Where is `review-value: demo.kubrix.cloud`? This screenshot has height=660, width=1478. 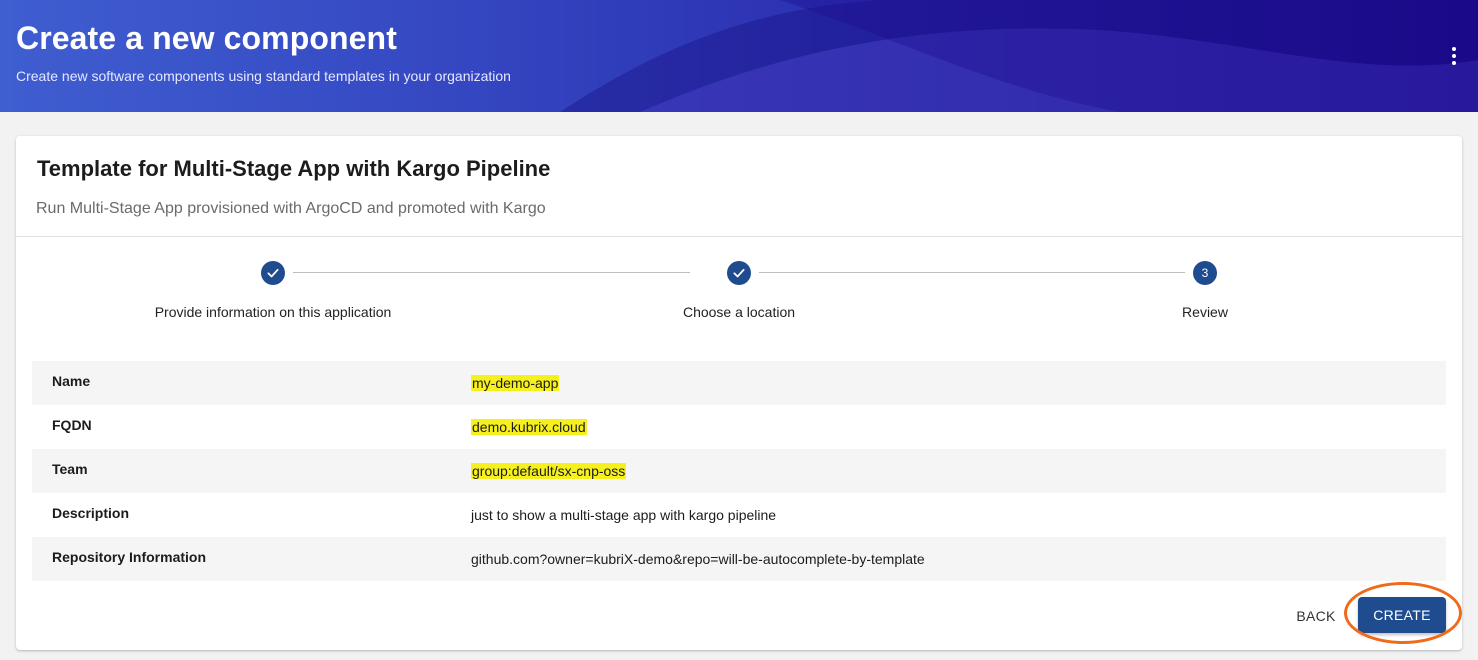
review-value: demo.kubrix.cloud is located at coordinates (529, 427).